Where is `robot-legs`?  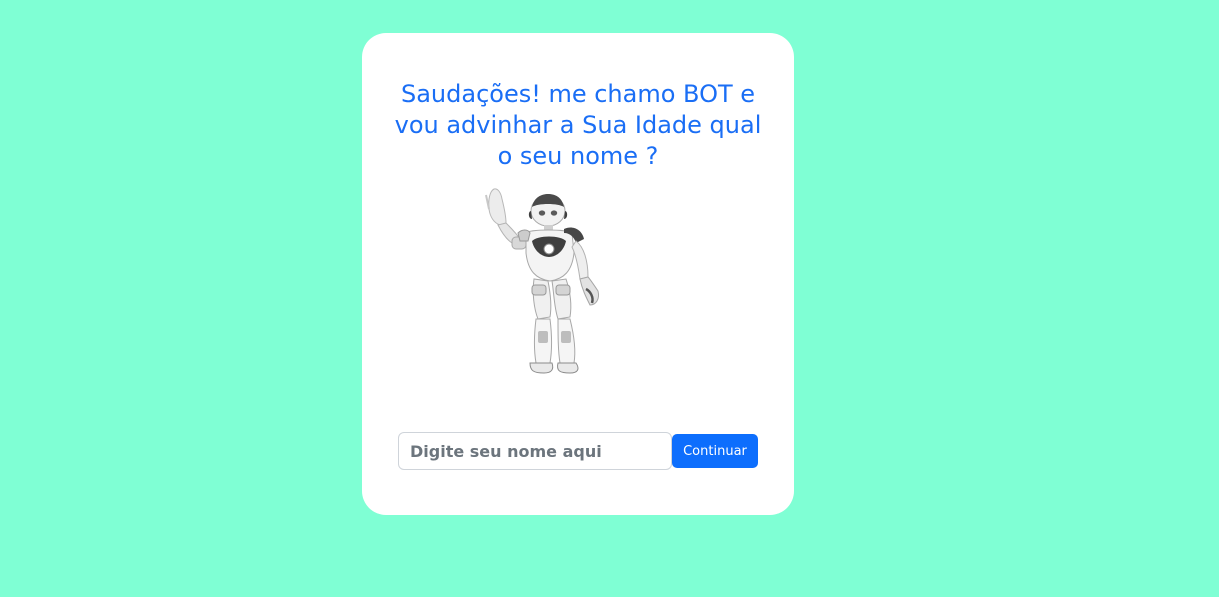
robot-legs is located at coordinates (554, 326).